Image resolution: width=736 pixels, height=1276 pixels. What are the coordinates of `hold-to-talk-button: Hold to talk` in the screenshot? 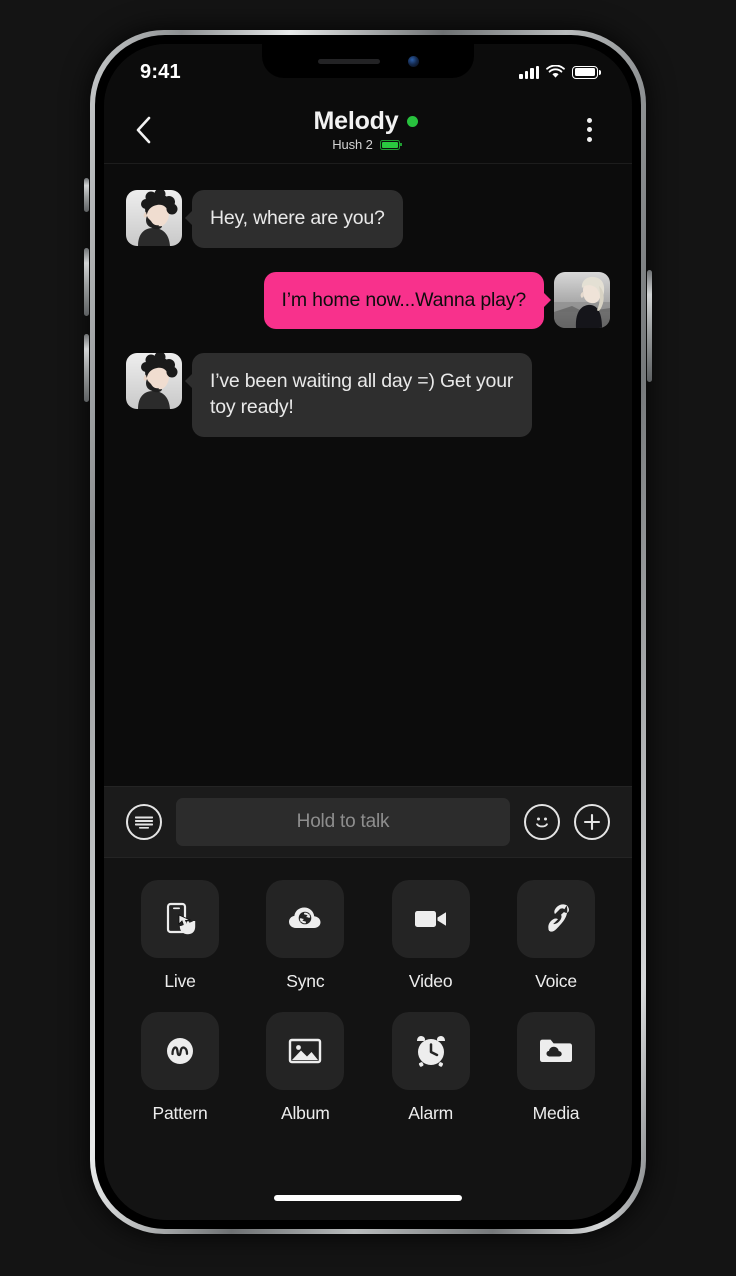 It's located at (343, 822).